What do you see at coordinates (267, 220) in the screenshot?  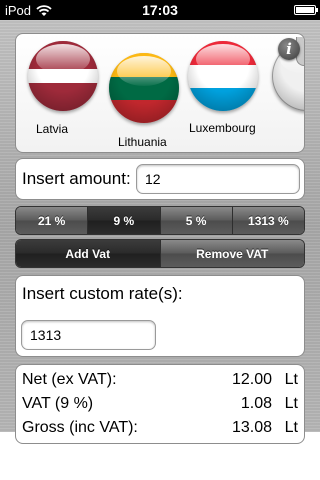 I see `rate-option-1313: 1313 %` at bounding box center [267, 220].